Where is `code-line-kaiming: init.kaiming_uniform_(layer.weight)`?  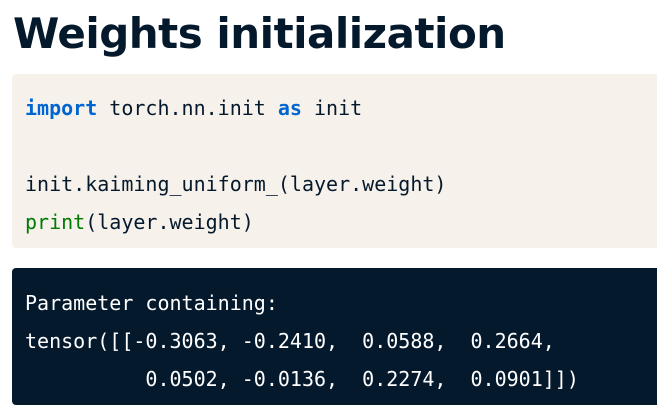 code-line-kaiming: init.kaiming_uniform_(layer.weight) is located at coordinates (236, 184).